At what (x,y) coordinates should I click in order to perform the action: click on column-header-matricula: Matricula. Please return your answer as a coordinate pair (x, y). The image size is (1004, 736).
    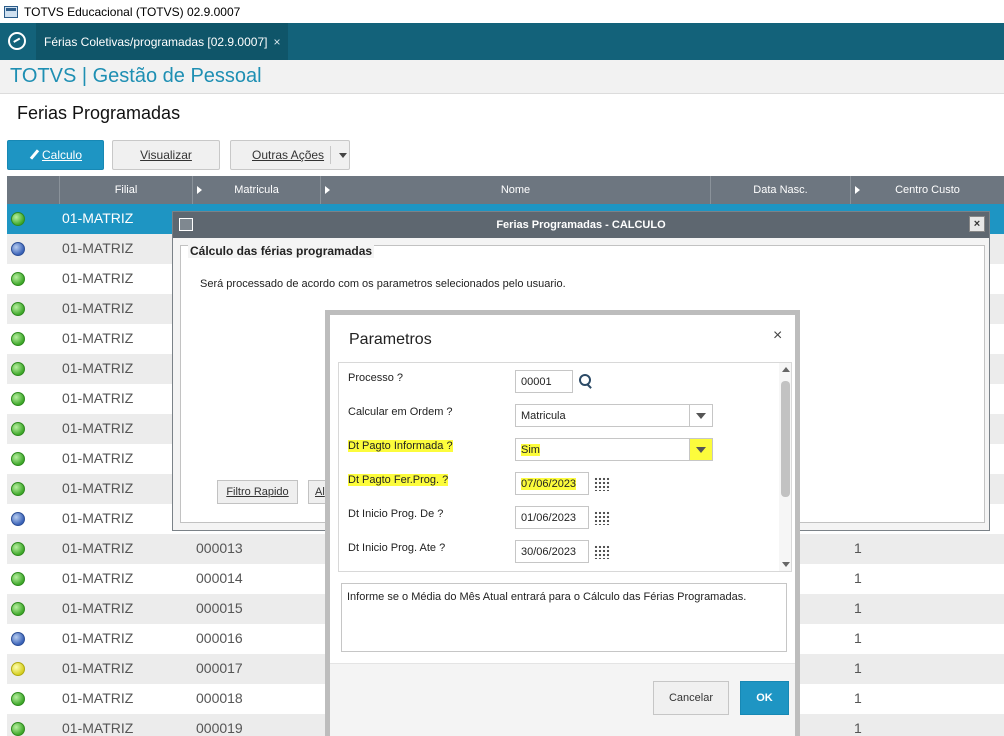
    Looking at the image, I should click on (256, 190).